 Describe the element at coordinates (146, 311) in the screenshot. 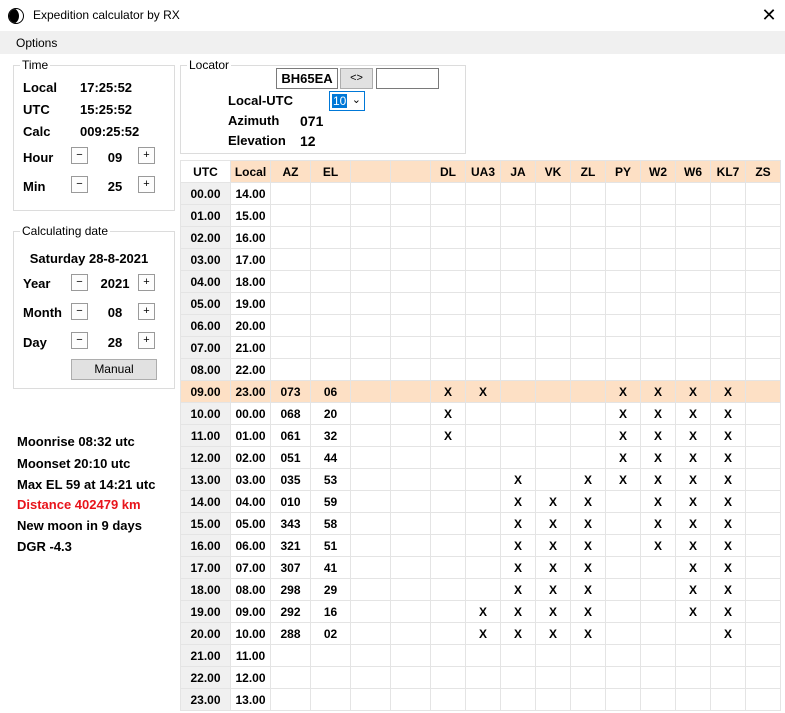

I see `month-increment-button: +` at that location.